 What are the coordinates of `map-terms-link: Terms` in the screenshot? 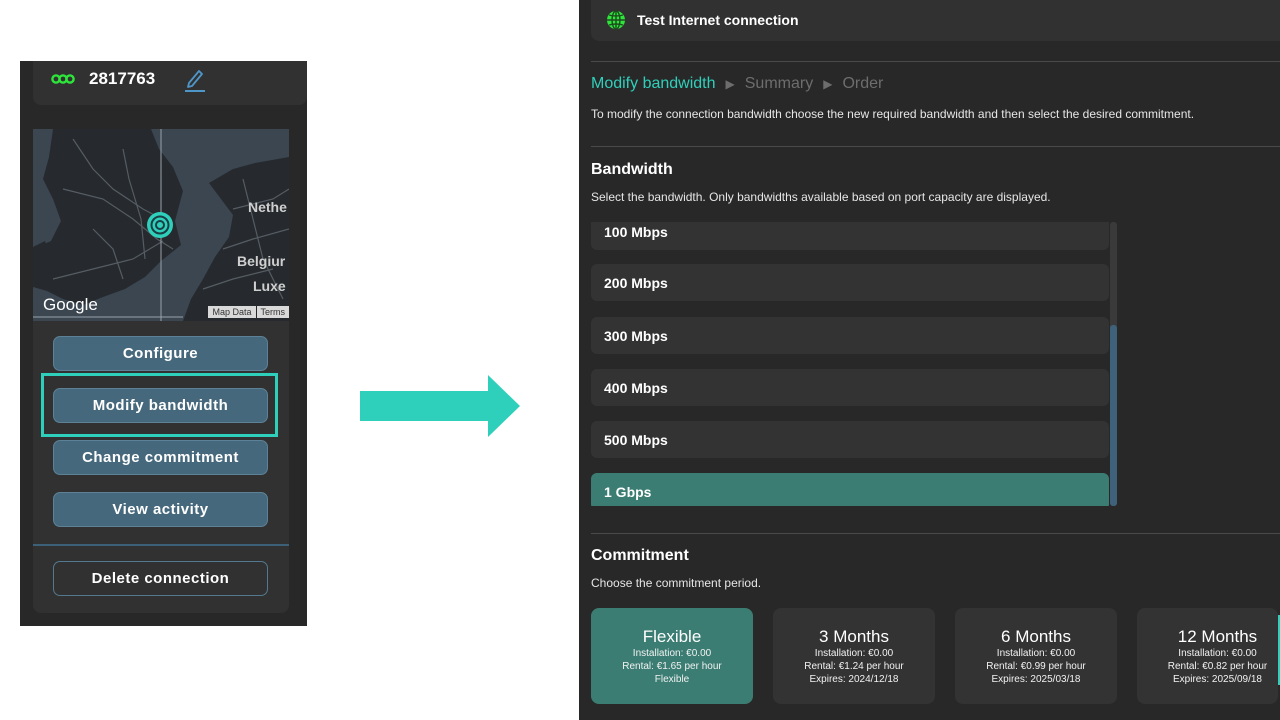 It's located at (272, 312).